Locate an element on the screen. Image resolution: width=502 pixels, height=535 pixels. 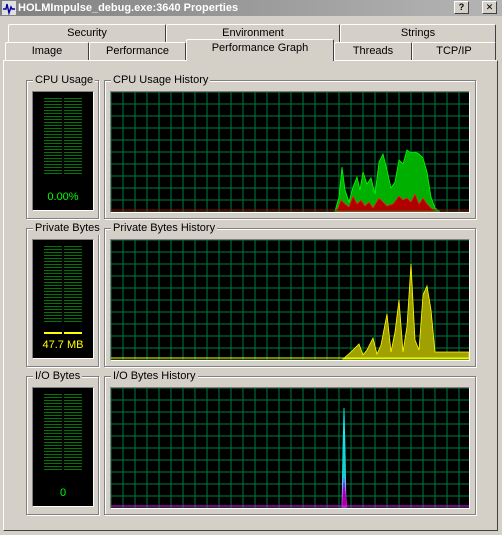
tab-performance-graph: Performance Graph is located at coordinates (260, 50).